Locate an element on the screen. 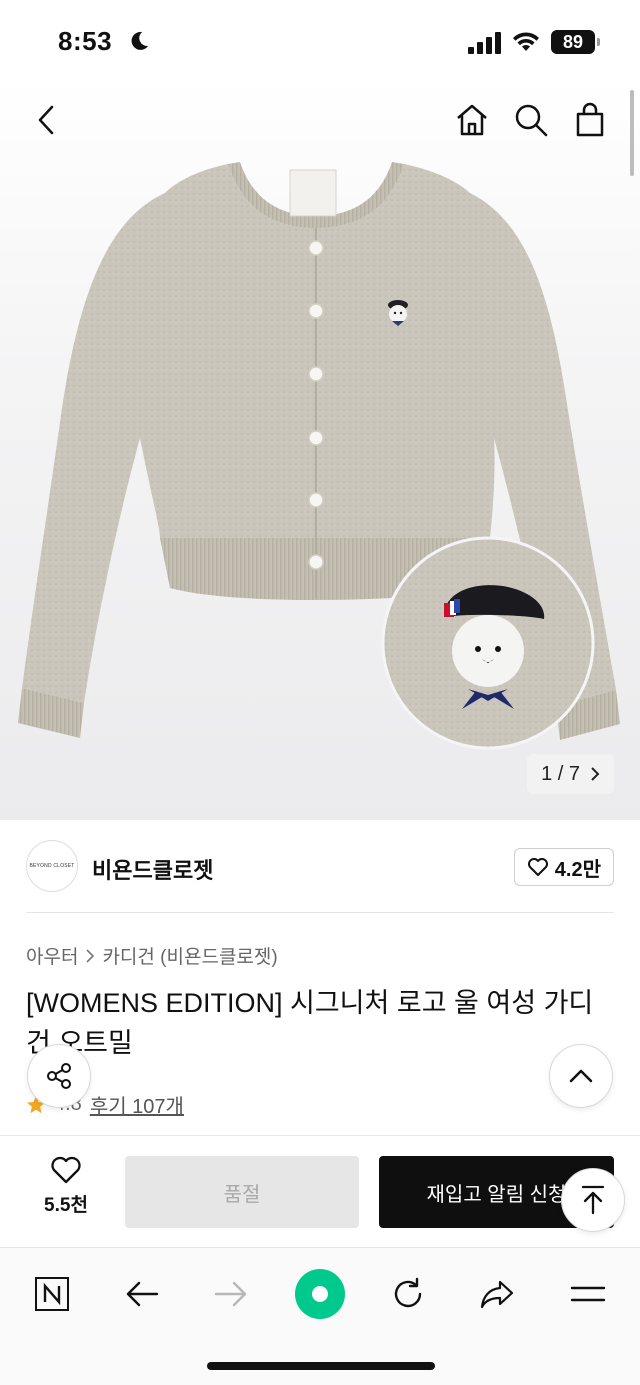  bag-button is located at coordinates (590, 120).